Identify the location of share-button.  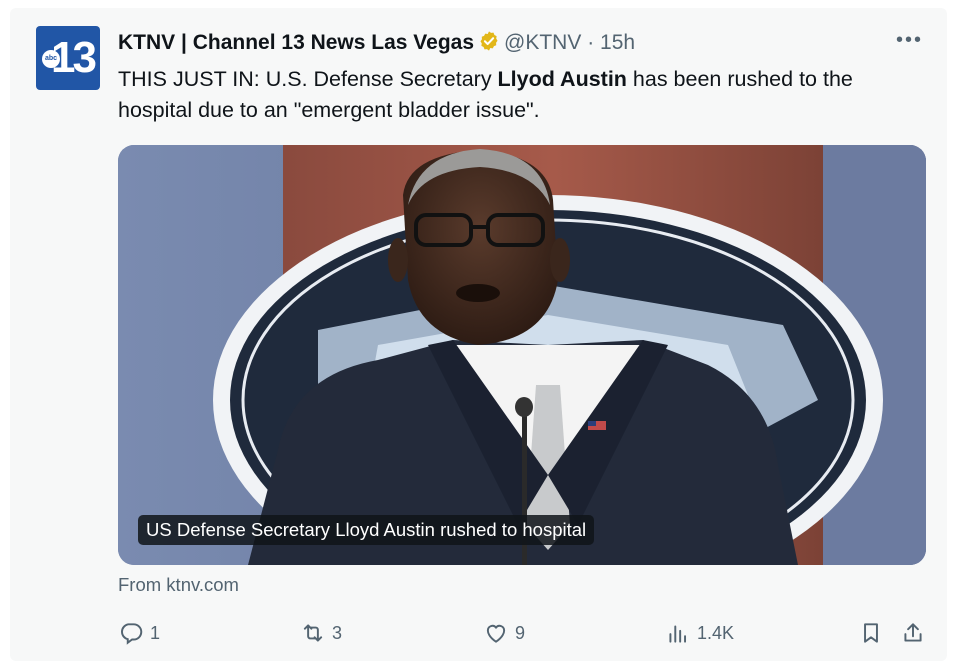
(913, 633).